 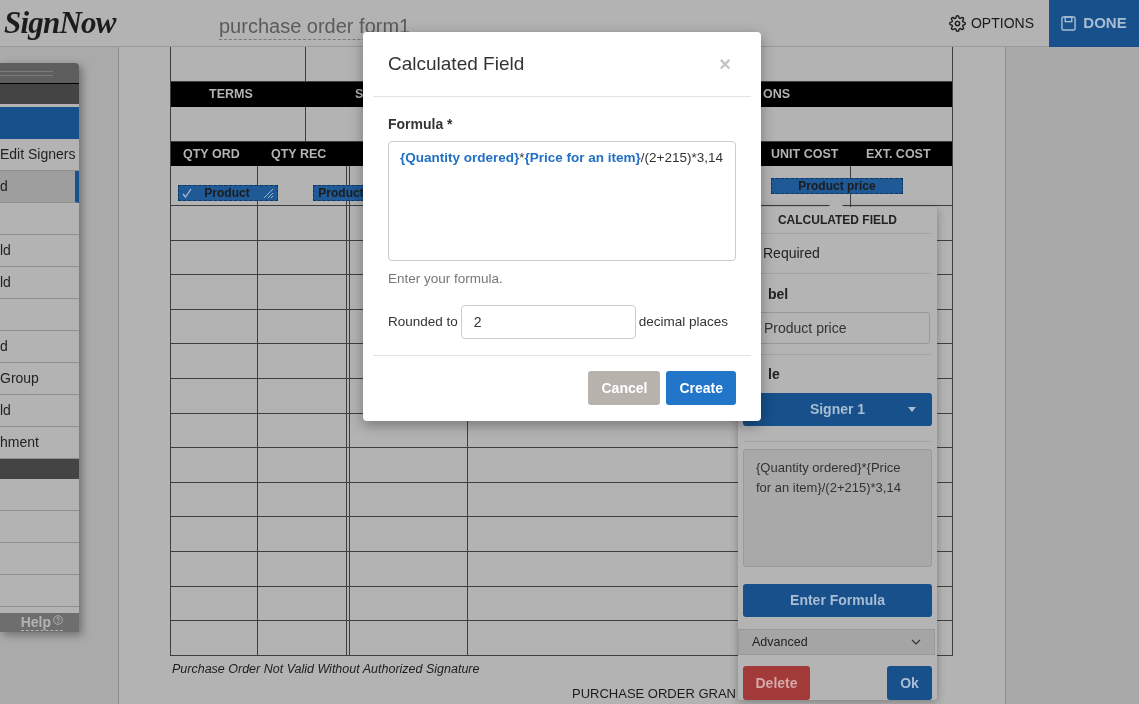 I want to click on save-icon, so click(x=1069, y=23).